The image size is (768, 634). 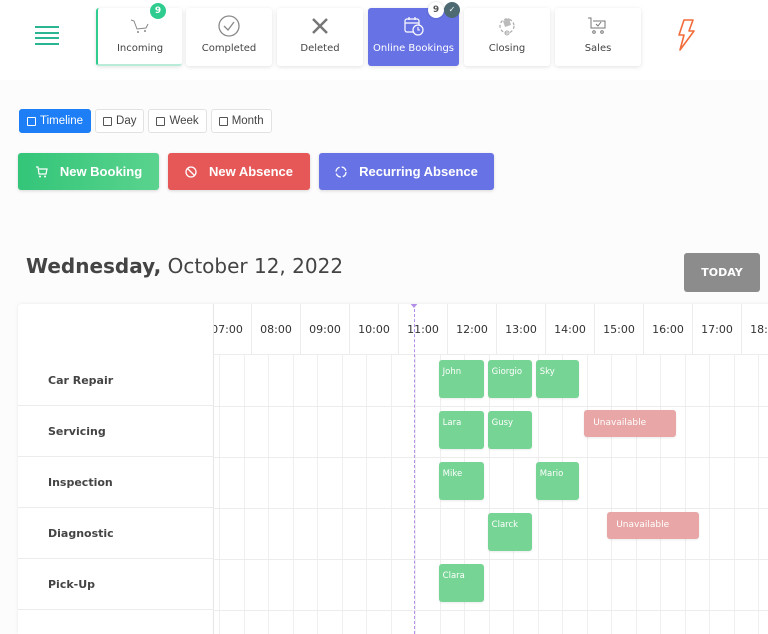 What do you see at coordinates (126, 121) in the screenshot?
I see `view-day-label: Day` at bounding box center [126, 121].